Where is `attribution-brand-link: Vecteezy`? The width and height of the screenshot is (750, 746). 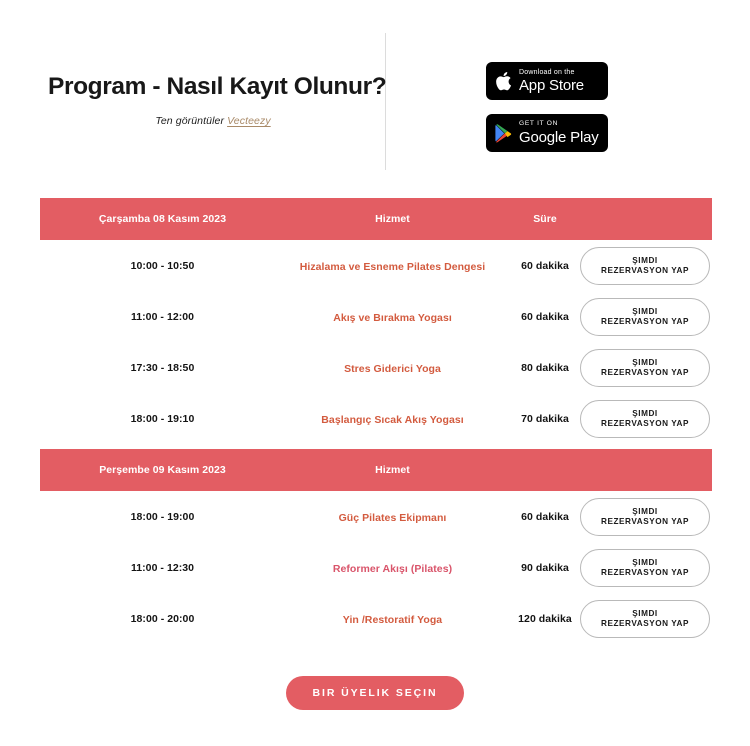
attribution-brand-link: Vecteezy is located at coordinates (249, 121).